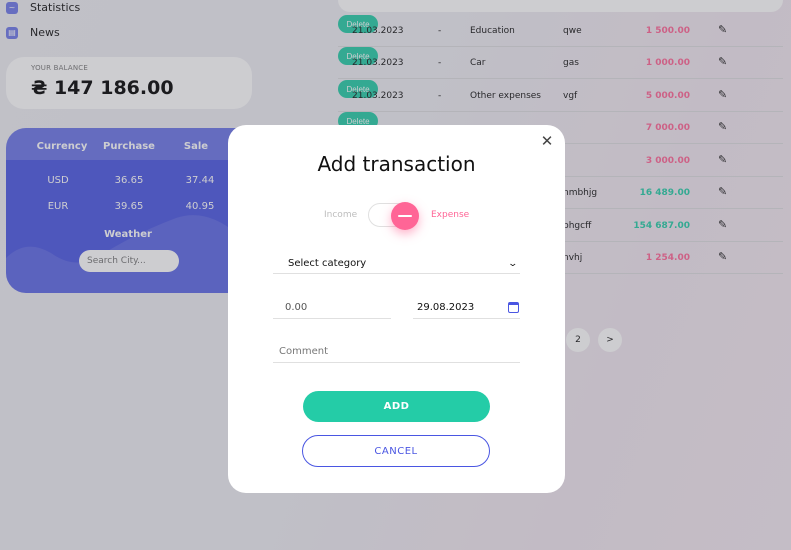 This screenshot has width=791, height=550. Describe the element at coordinates (340, 215) in the screenshot. I see `toggle-income-label: Income` at that location.